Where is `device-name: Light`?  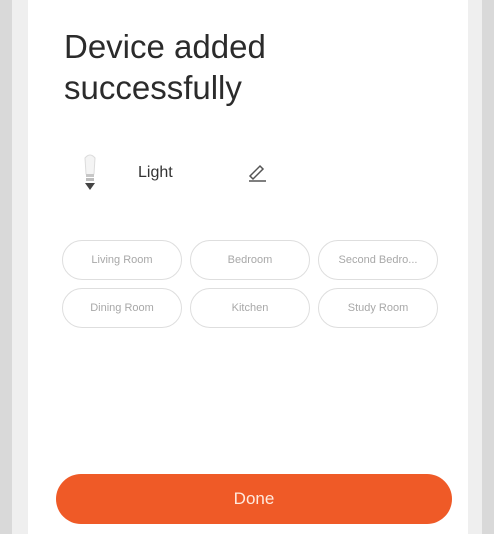 device-name: Light is located at coordinates (155, 172).